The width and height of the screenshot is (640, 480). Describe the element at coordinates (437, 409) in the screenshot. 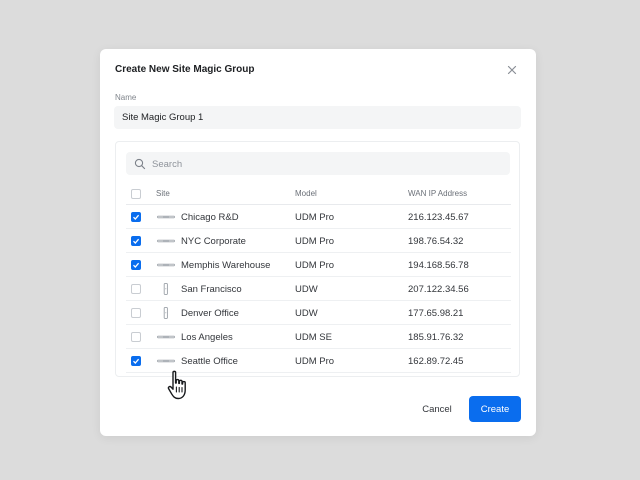

I see `cancel-button: Cancel` at that location.